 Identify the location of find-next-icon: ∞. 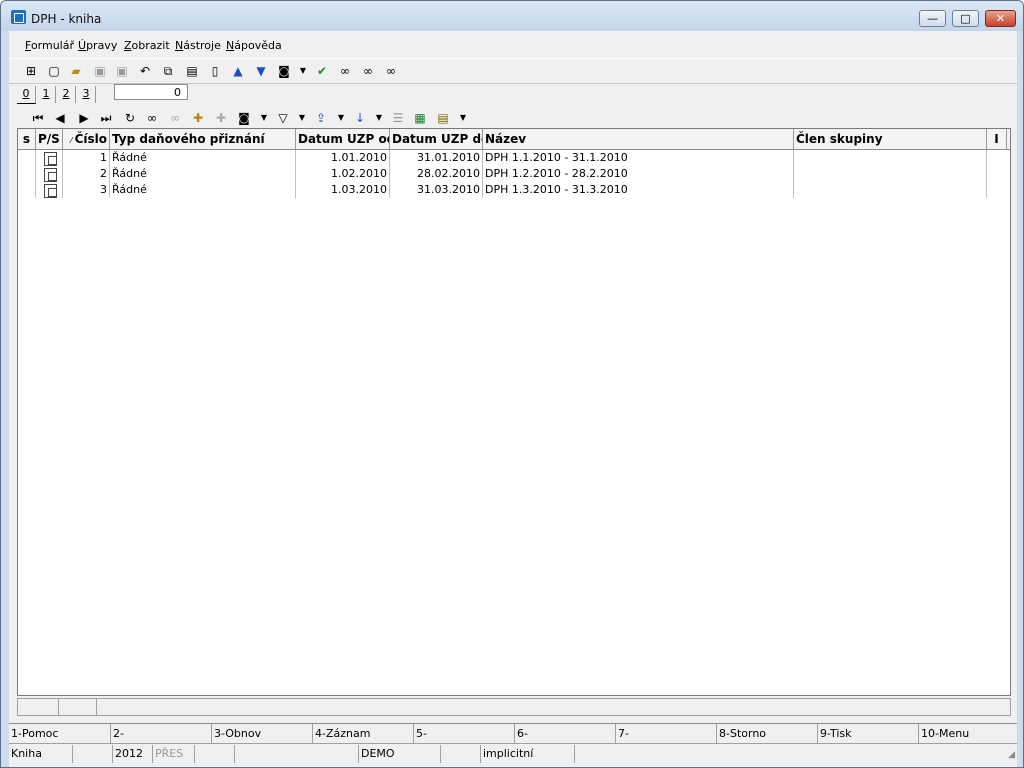
(368, 71).